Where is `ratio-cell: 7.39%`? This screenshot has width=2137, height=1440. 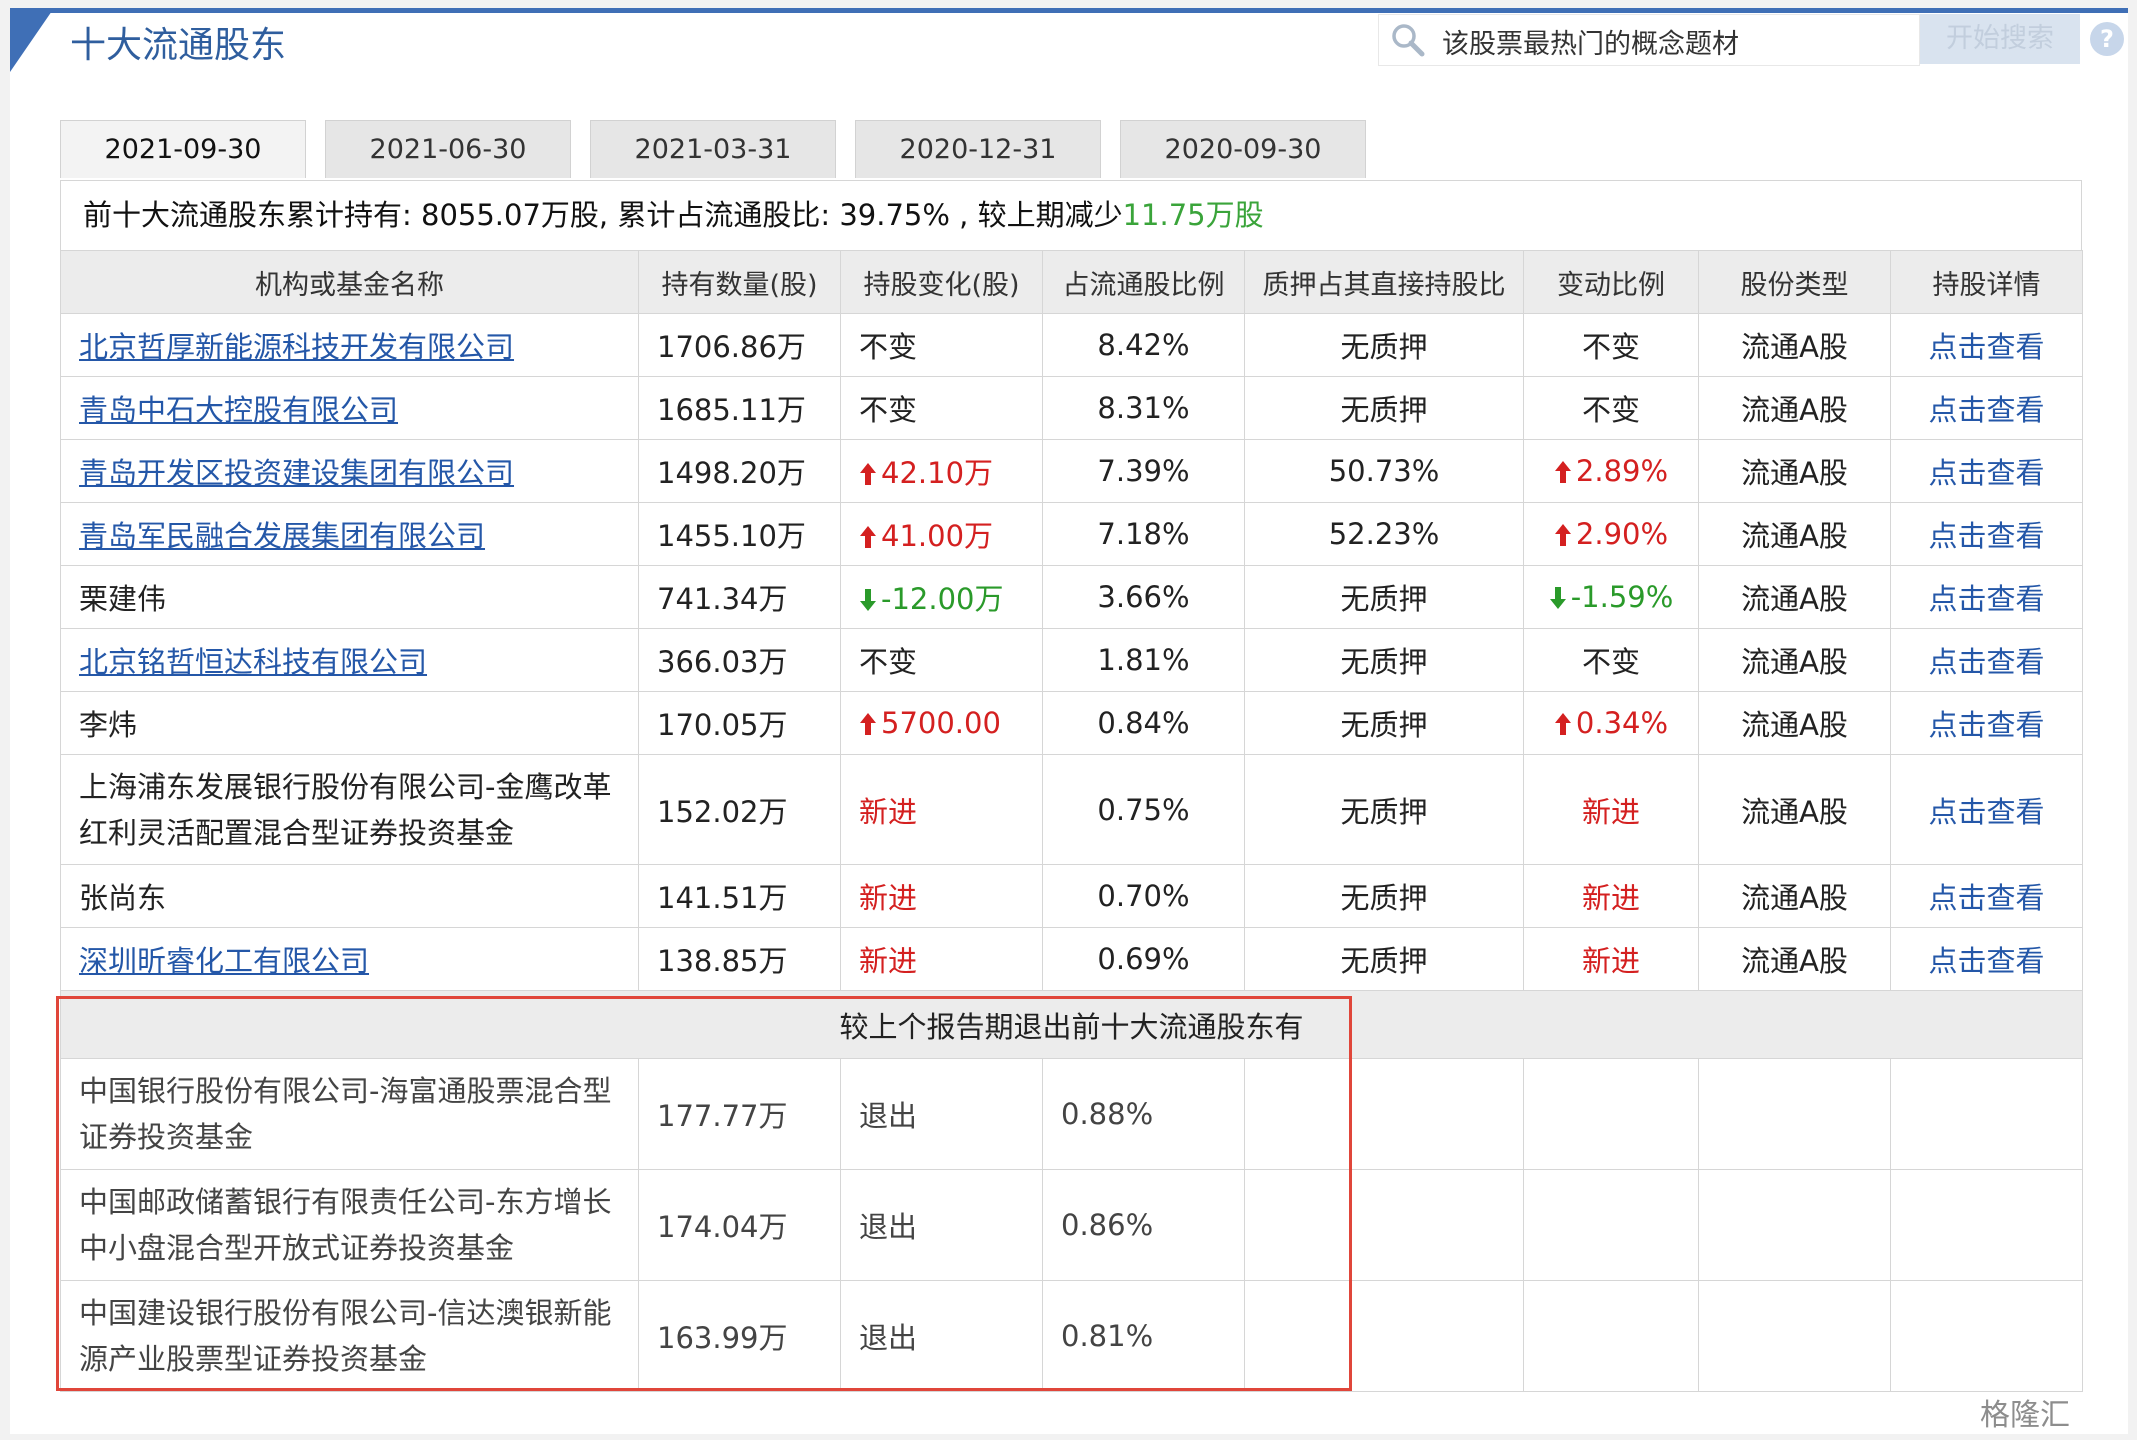 ratio-cell: 7.39% is located at coordinates (1143, 471).